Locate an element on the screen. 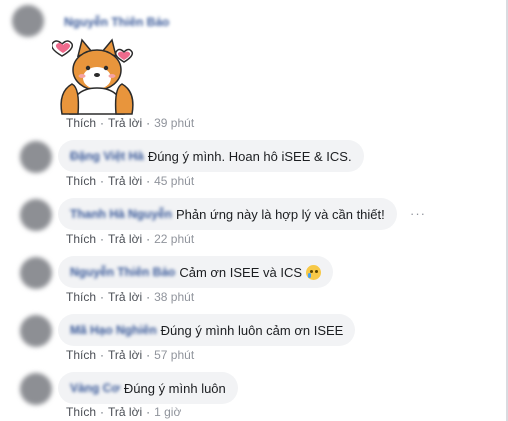  comment-text: Cảm ơn ISEE và ICS is located at coordinates (241, 272).